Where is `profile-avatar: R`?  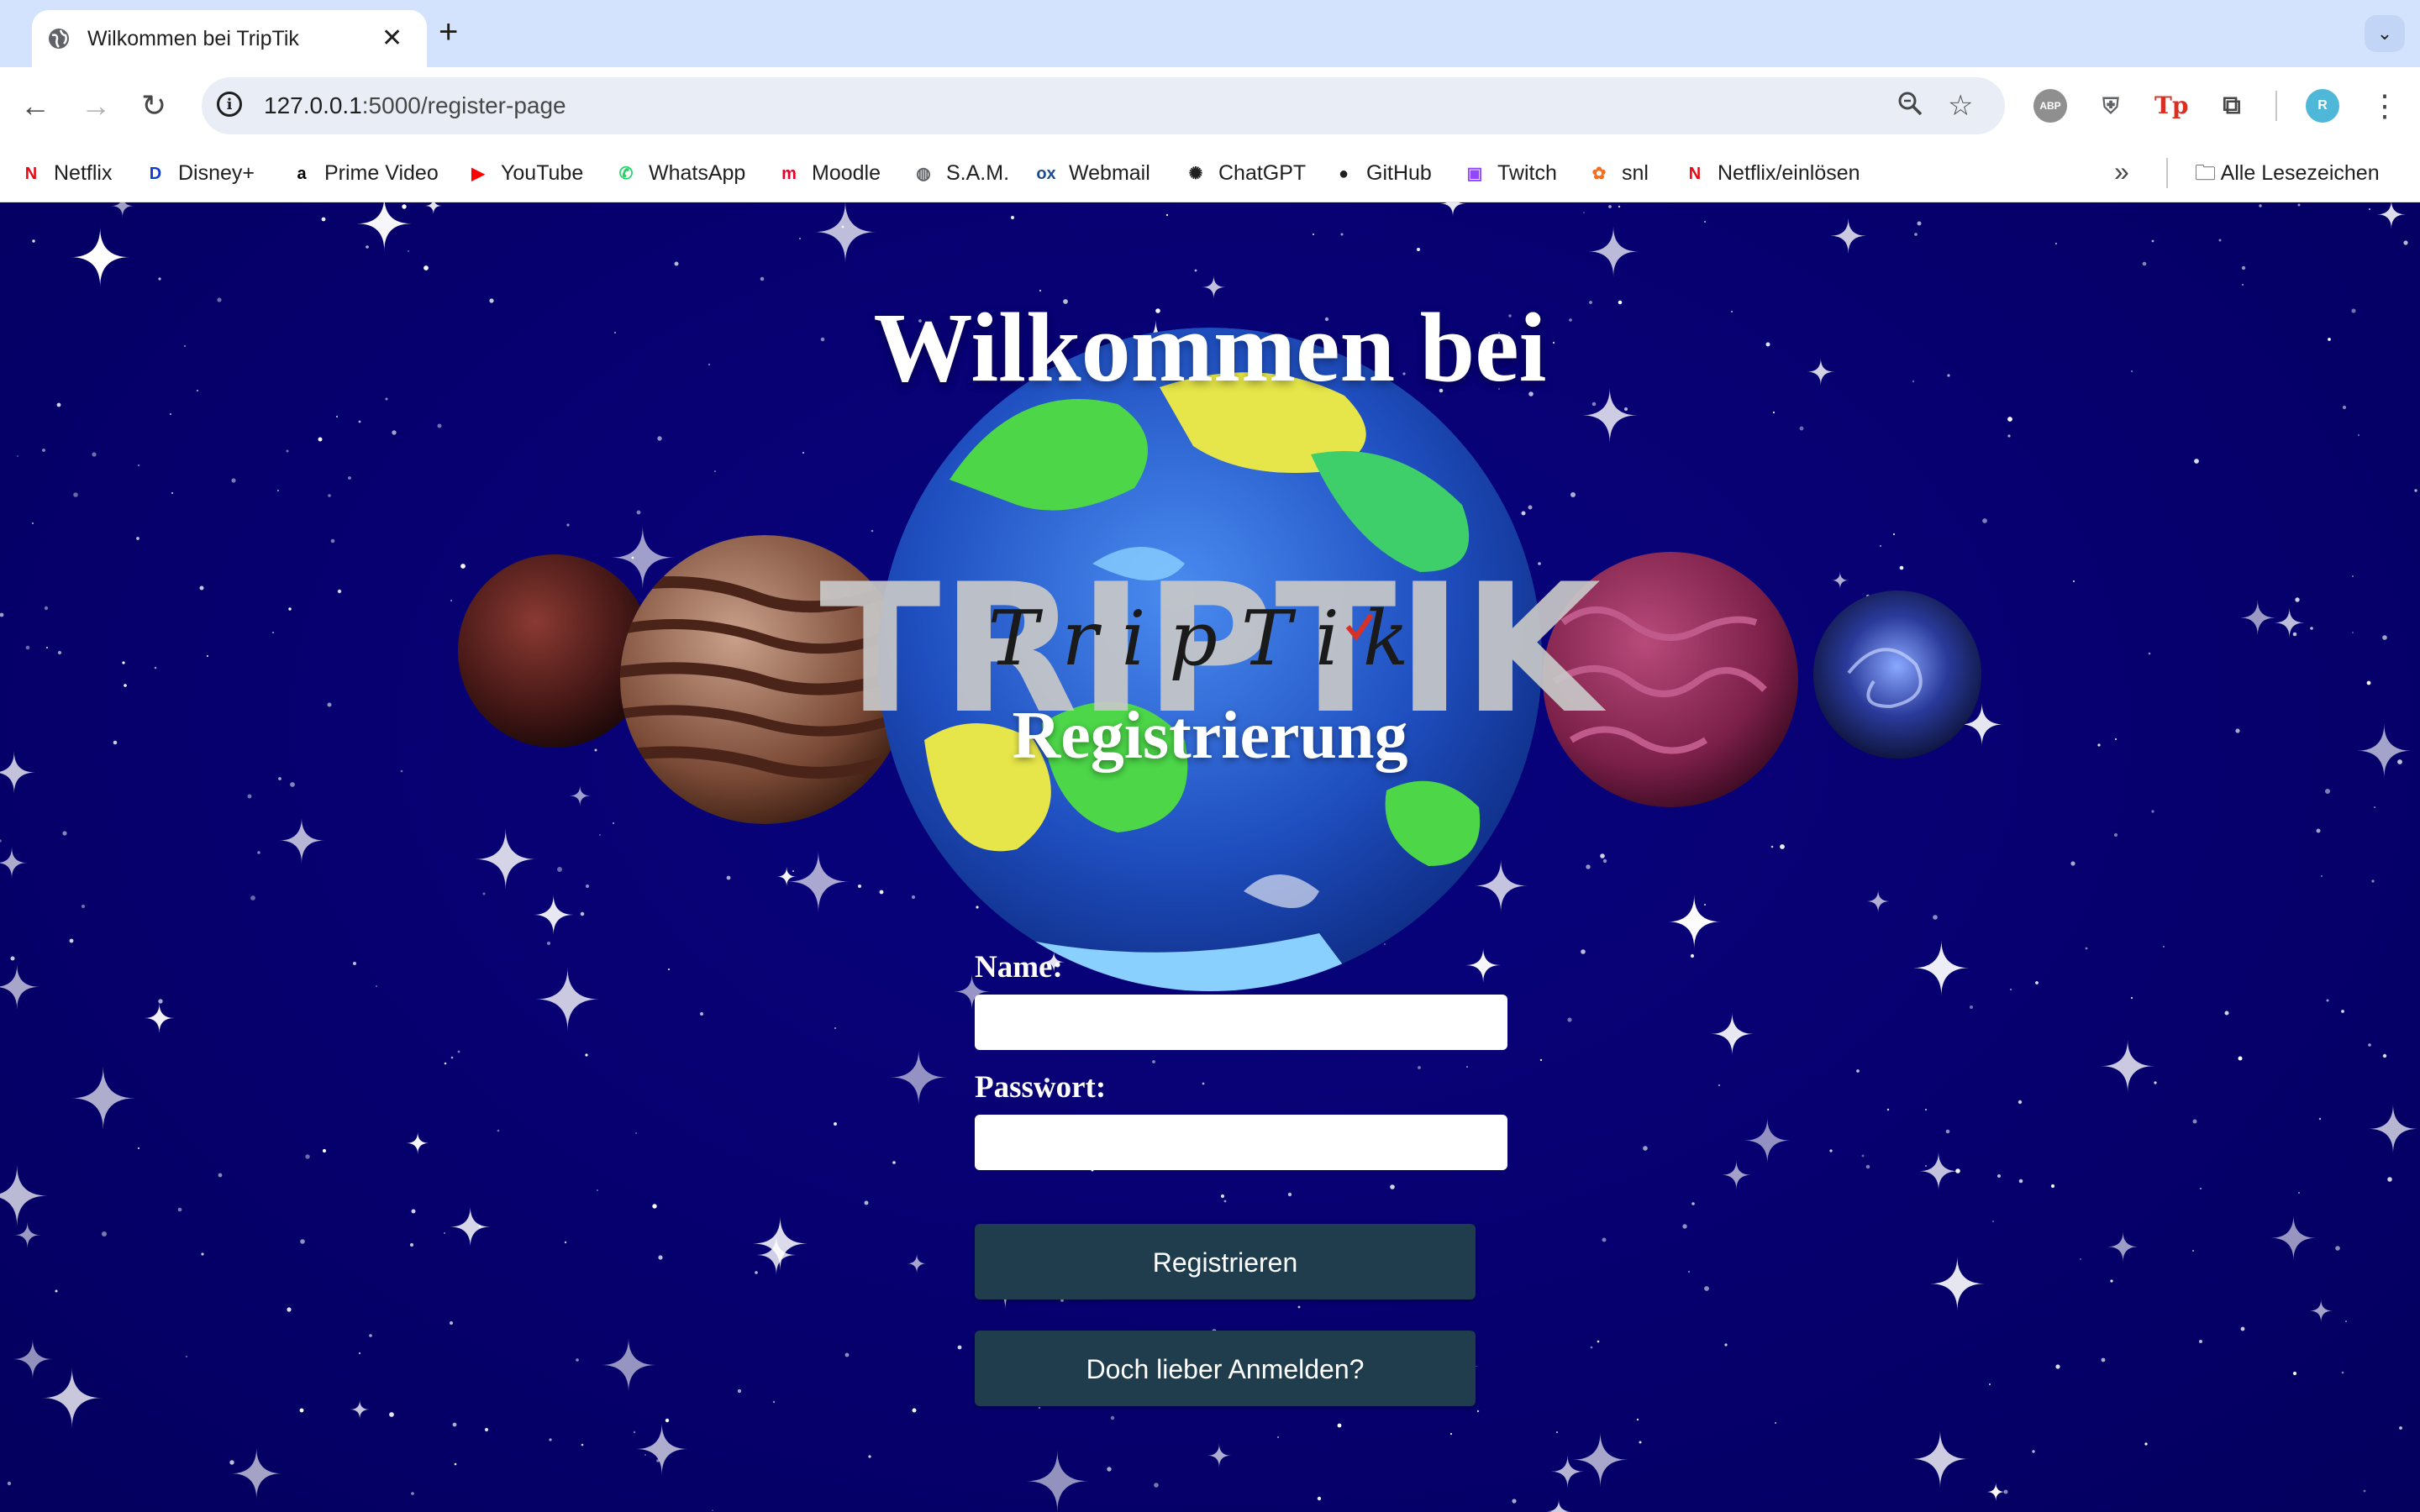 profile-avatar: R is located at coordinates (2323, 106).